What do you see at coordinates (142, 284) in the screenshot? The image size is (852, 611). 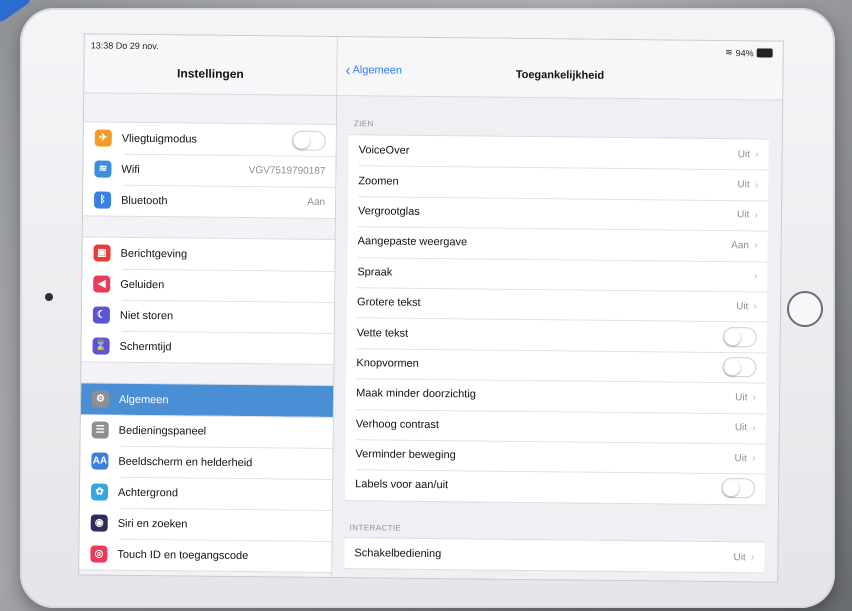 I see `sidebar-item-label: Geluiden` at bounding box center [142, 284].